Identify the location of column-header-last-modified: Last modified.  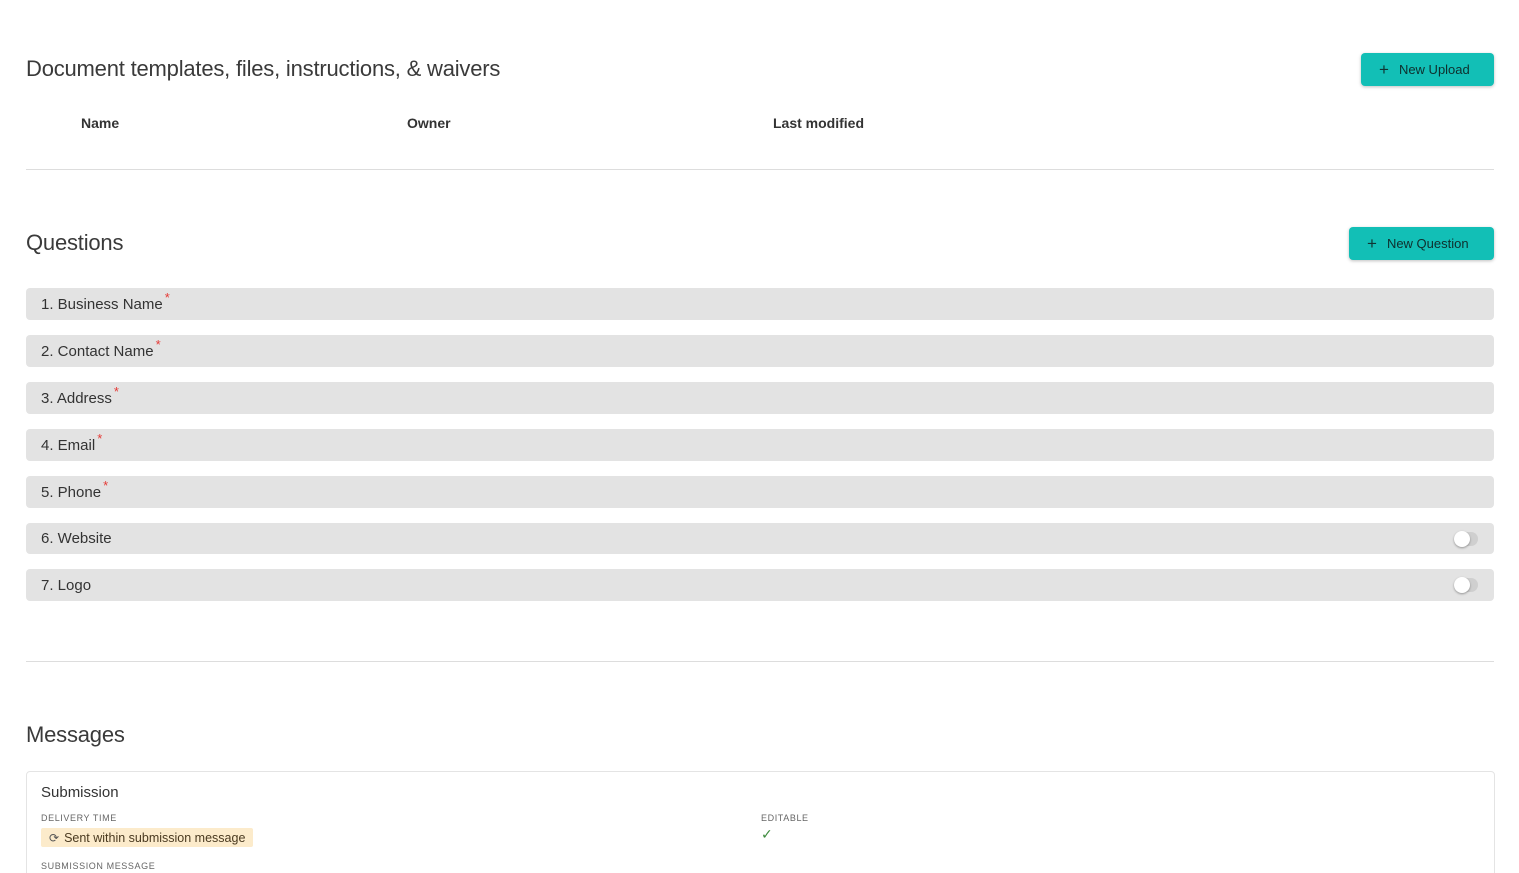
(818, 123).